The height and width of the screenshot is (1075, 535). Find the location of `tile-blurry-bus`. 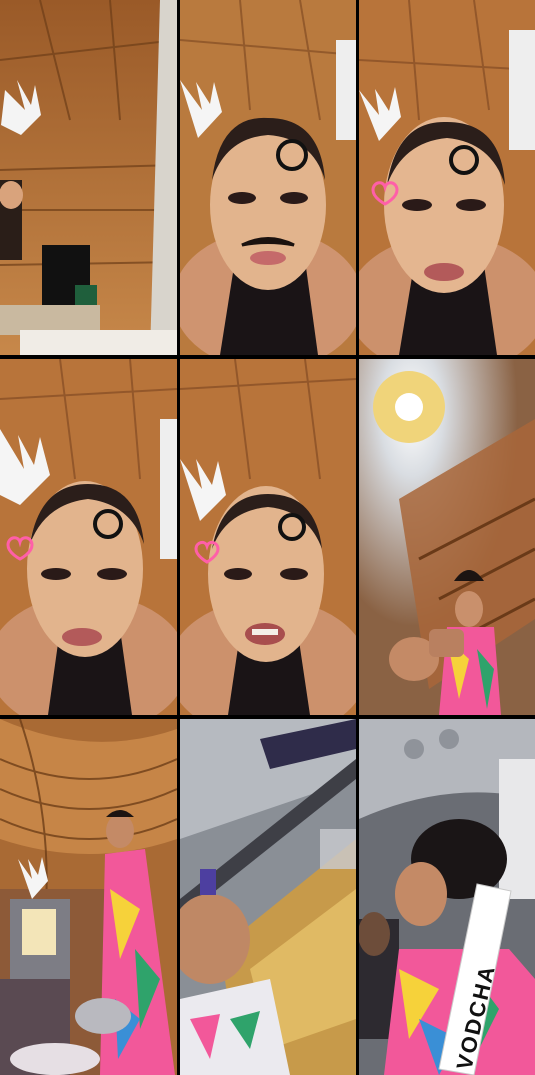

tile-blurry-bus is located at coordinates (268, 897).